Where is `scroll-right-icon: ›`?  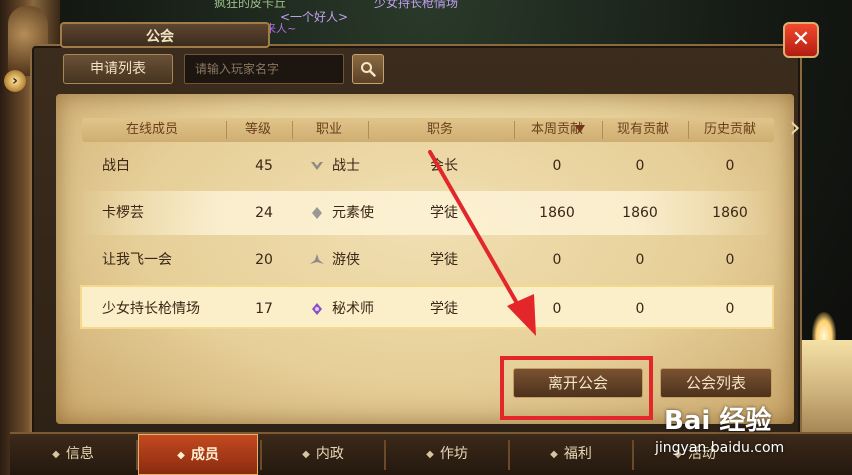
scroll-right-icon: › is located at coordinates (795, 128).